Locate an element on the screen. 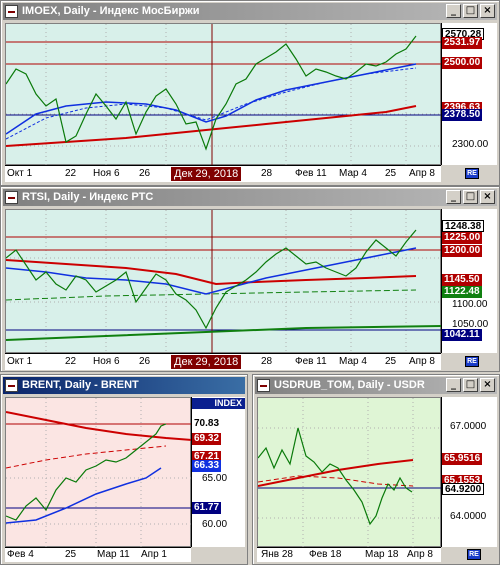 This screenshot has width=500, height=565. usdrub-time-axis: Янв 28 Фев 18 Мар 18 Апр 8 is located at coordinates (349, 554).